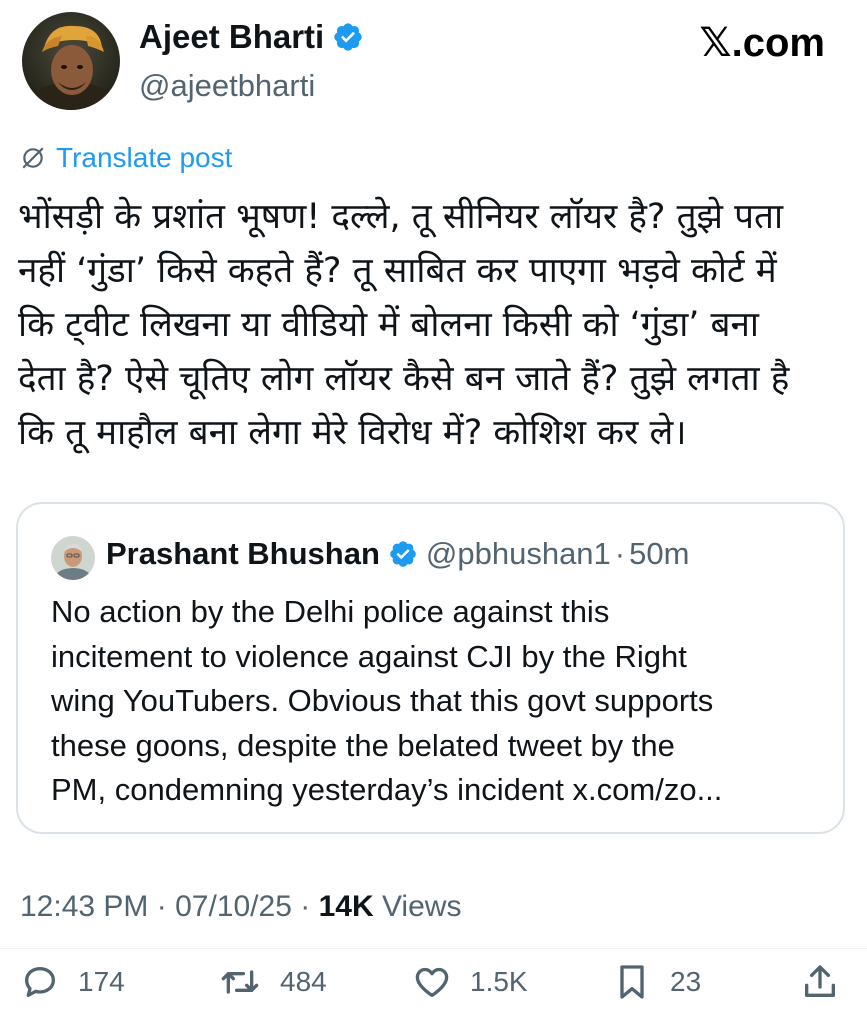  I want to click on author-name: Ajeet Bharti, so click(251, 37).